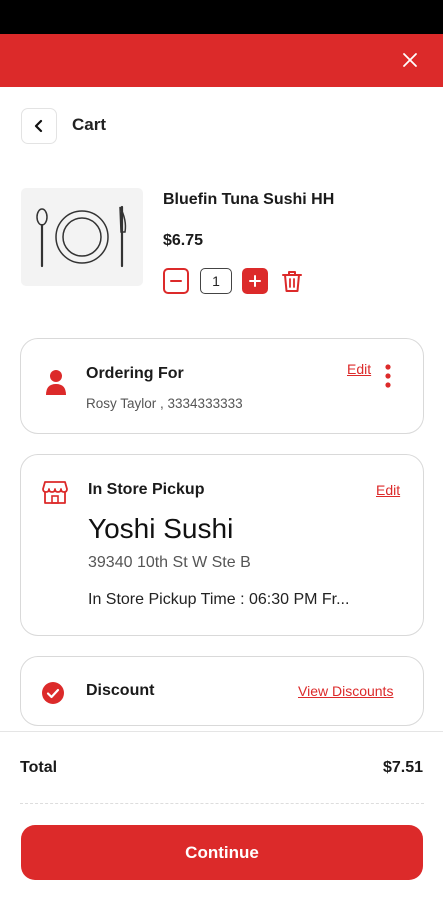 The image size is (443, 900). I want to click on discount-card: Discount View Discounts, so click(222, 691).